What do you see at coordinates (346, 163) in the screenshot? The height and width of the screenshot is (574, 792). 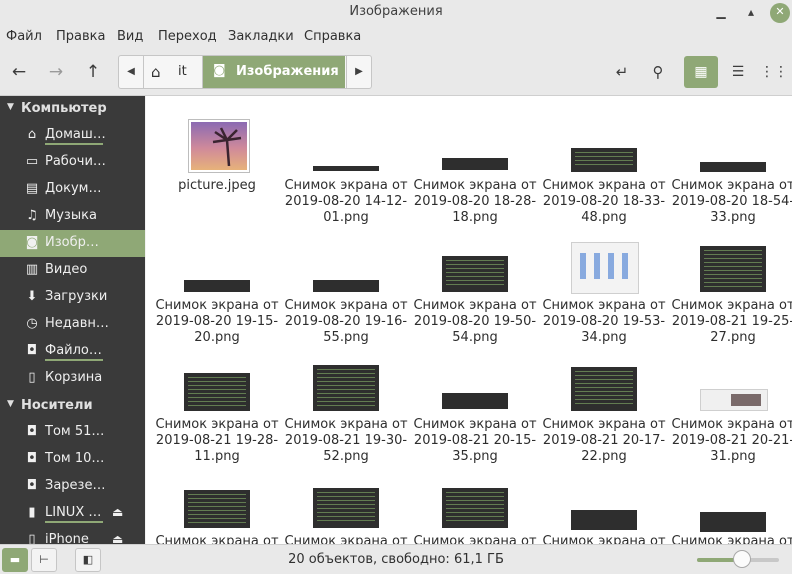 I see `file-item-screenshot: Снимок экрана от 2019-08-20 14-12-01.png` at bounding box center [346, 163].